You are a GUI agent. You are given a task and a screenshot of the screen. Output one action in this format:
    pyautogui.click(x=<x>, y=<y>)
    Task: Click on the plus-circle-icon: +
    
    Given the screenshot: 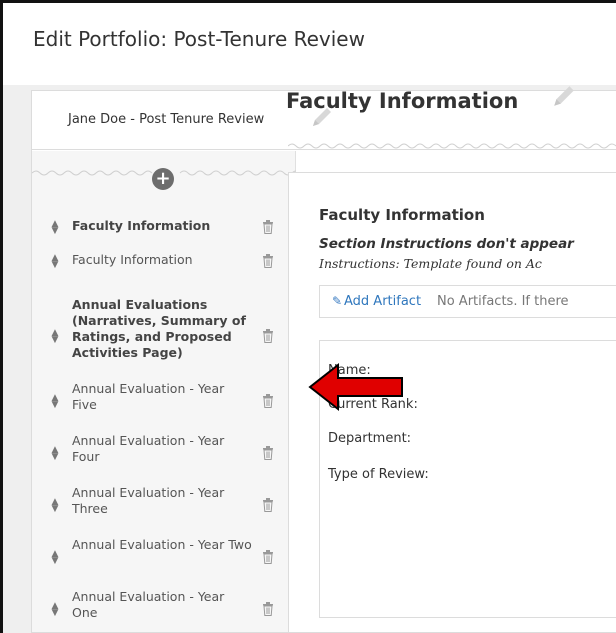 What is the action you would take?
    pyautogui.click(x=163, y=178)
    